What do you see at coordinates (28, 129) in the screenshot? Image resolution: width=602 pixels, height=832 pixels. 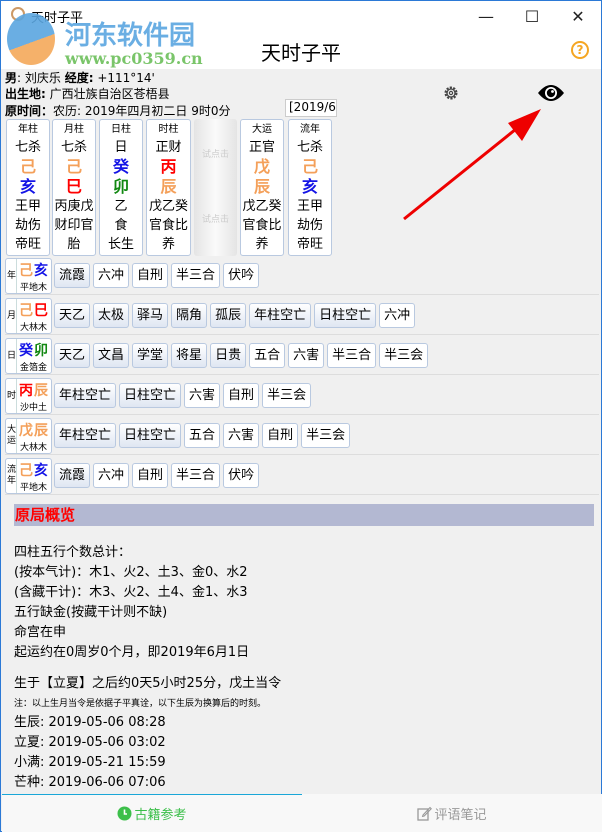 I see `pillar-header: 年柱` at bounding box center [28, 129].